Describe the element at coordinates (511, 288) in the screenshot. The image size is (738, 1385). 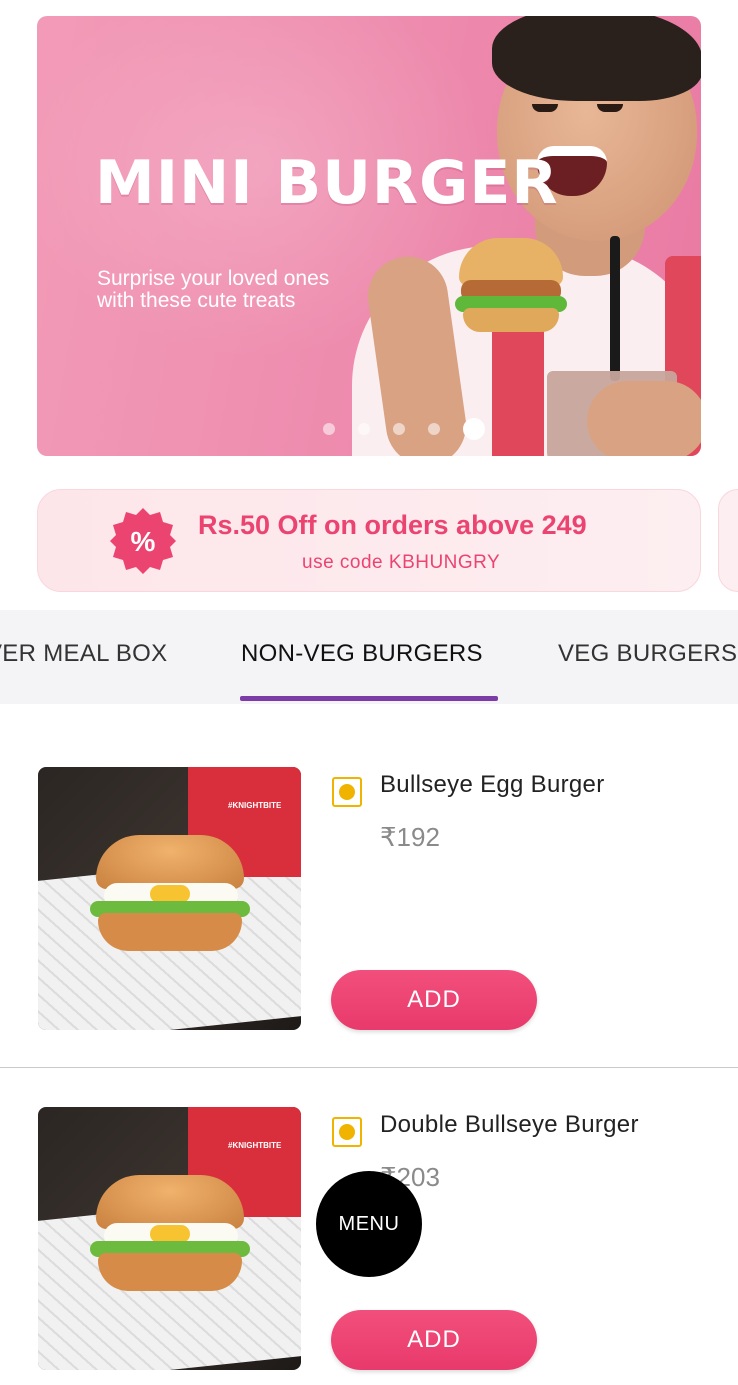
I see `banner-burger-image` at that location.